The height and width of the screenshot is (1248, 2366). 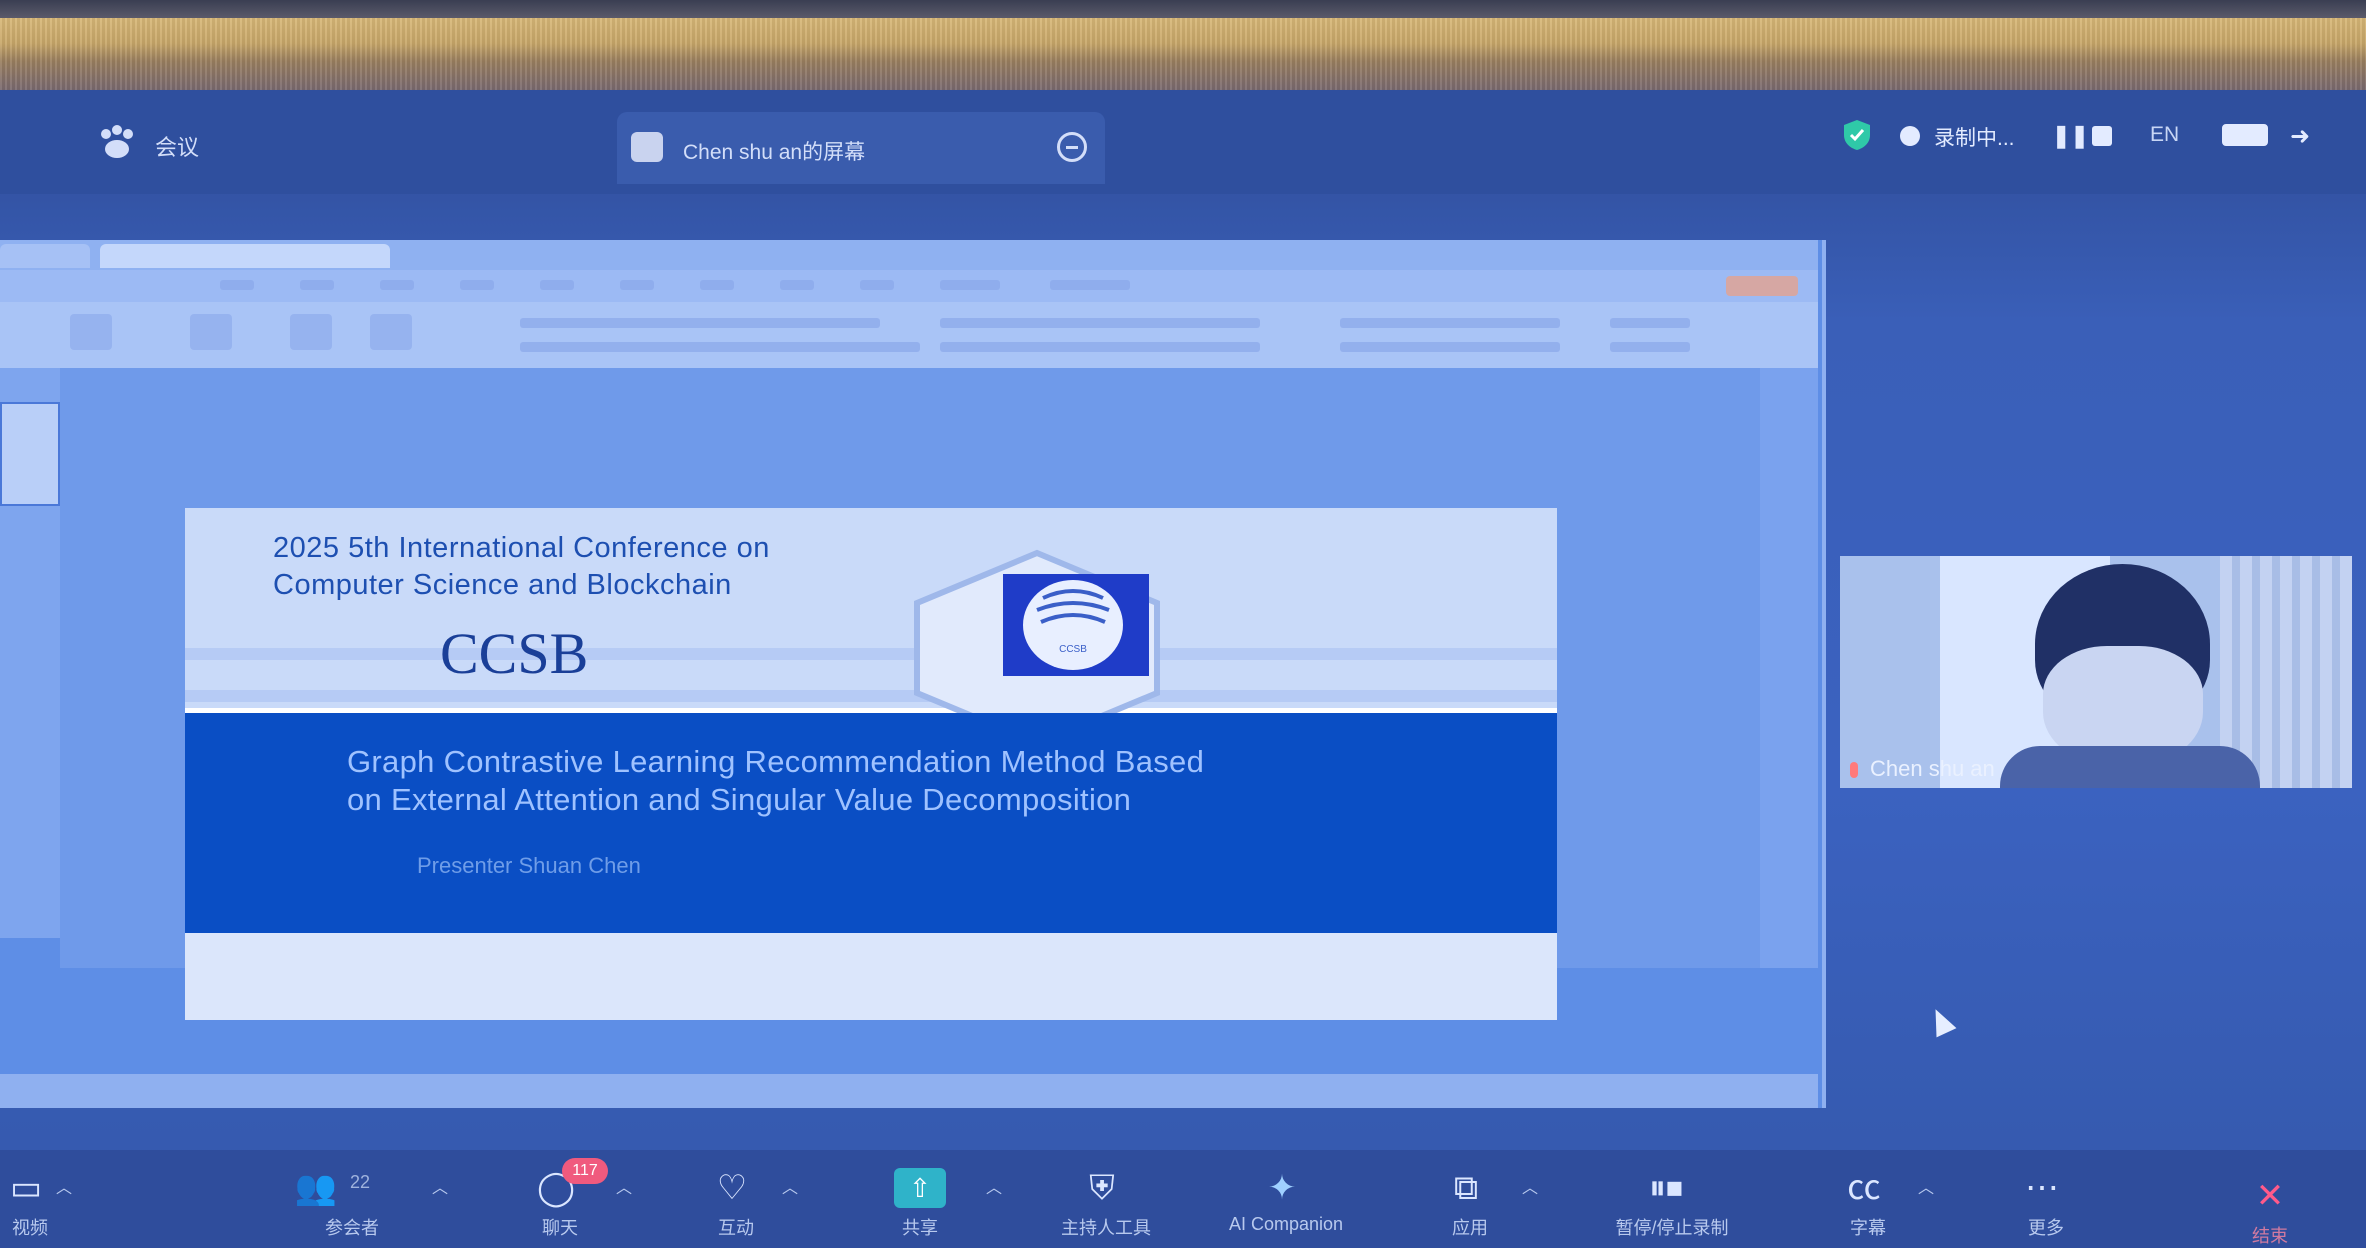 I want to click on recording-pause-icon: ⏸⏹, so click(x=1666, y=1188).